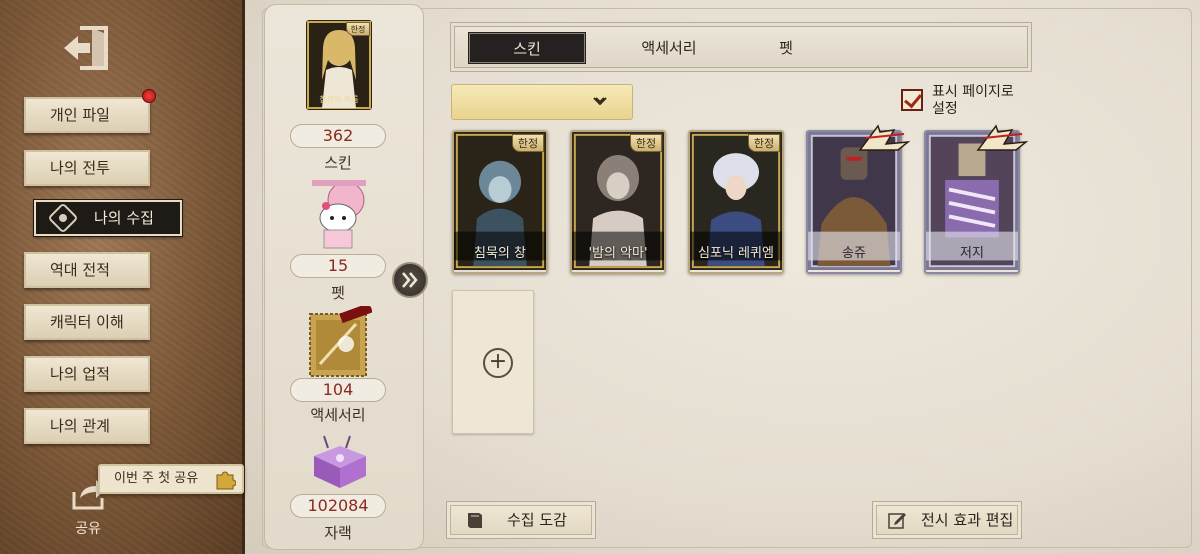 The width and height of the screenshot is (1200, 554). What do you see at coordinates (124, 218) in the screenshot?
I see `sidebar-item-label: 나의 수집` at bounding box center [124, 218].